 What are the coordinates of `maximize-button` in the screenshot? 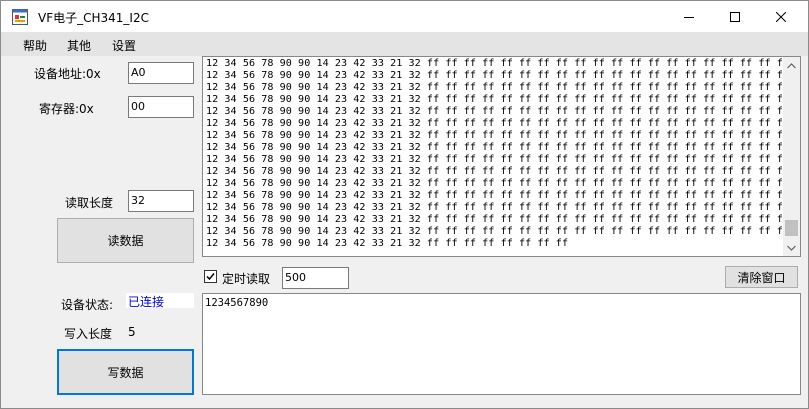 It's located at (735, 16).